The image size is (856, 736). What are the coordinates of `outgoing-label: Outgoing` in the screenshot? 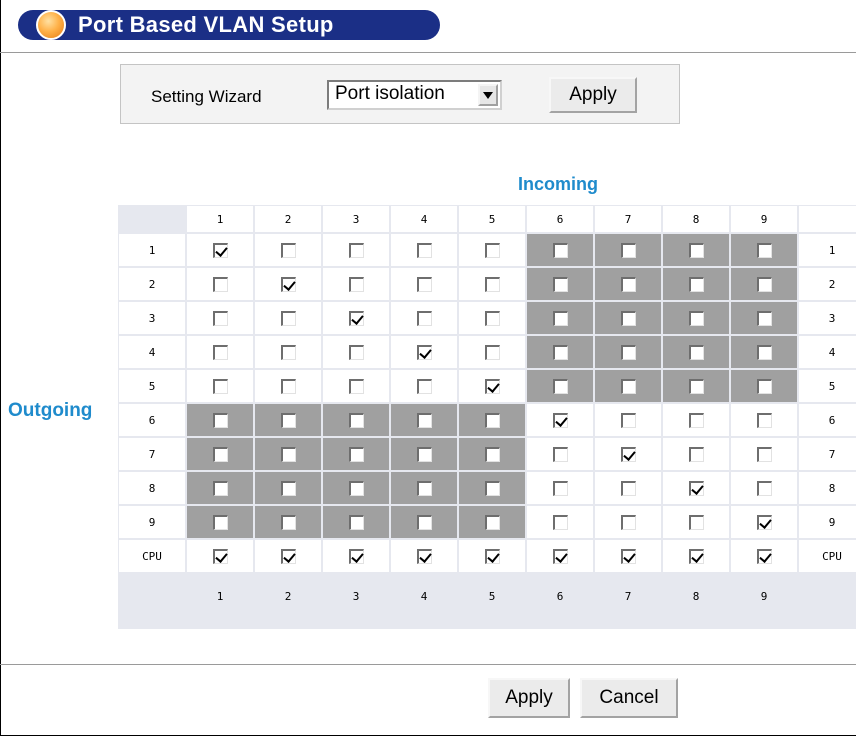 It's located at (50, 410).